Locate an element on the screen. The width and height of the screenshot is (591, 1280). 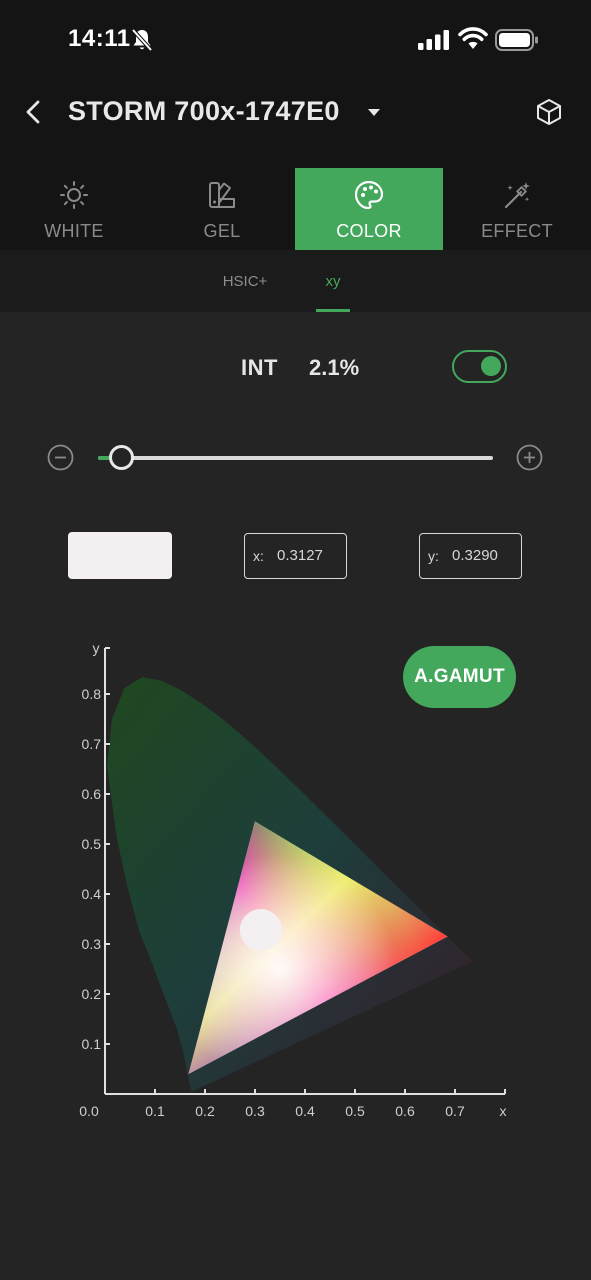
toggle-knob is located at coordinates (491, 366).